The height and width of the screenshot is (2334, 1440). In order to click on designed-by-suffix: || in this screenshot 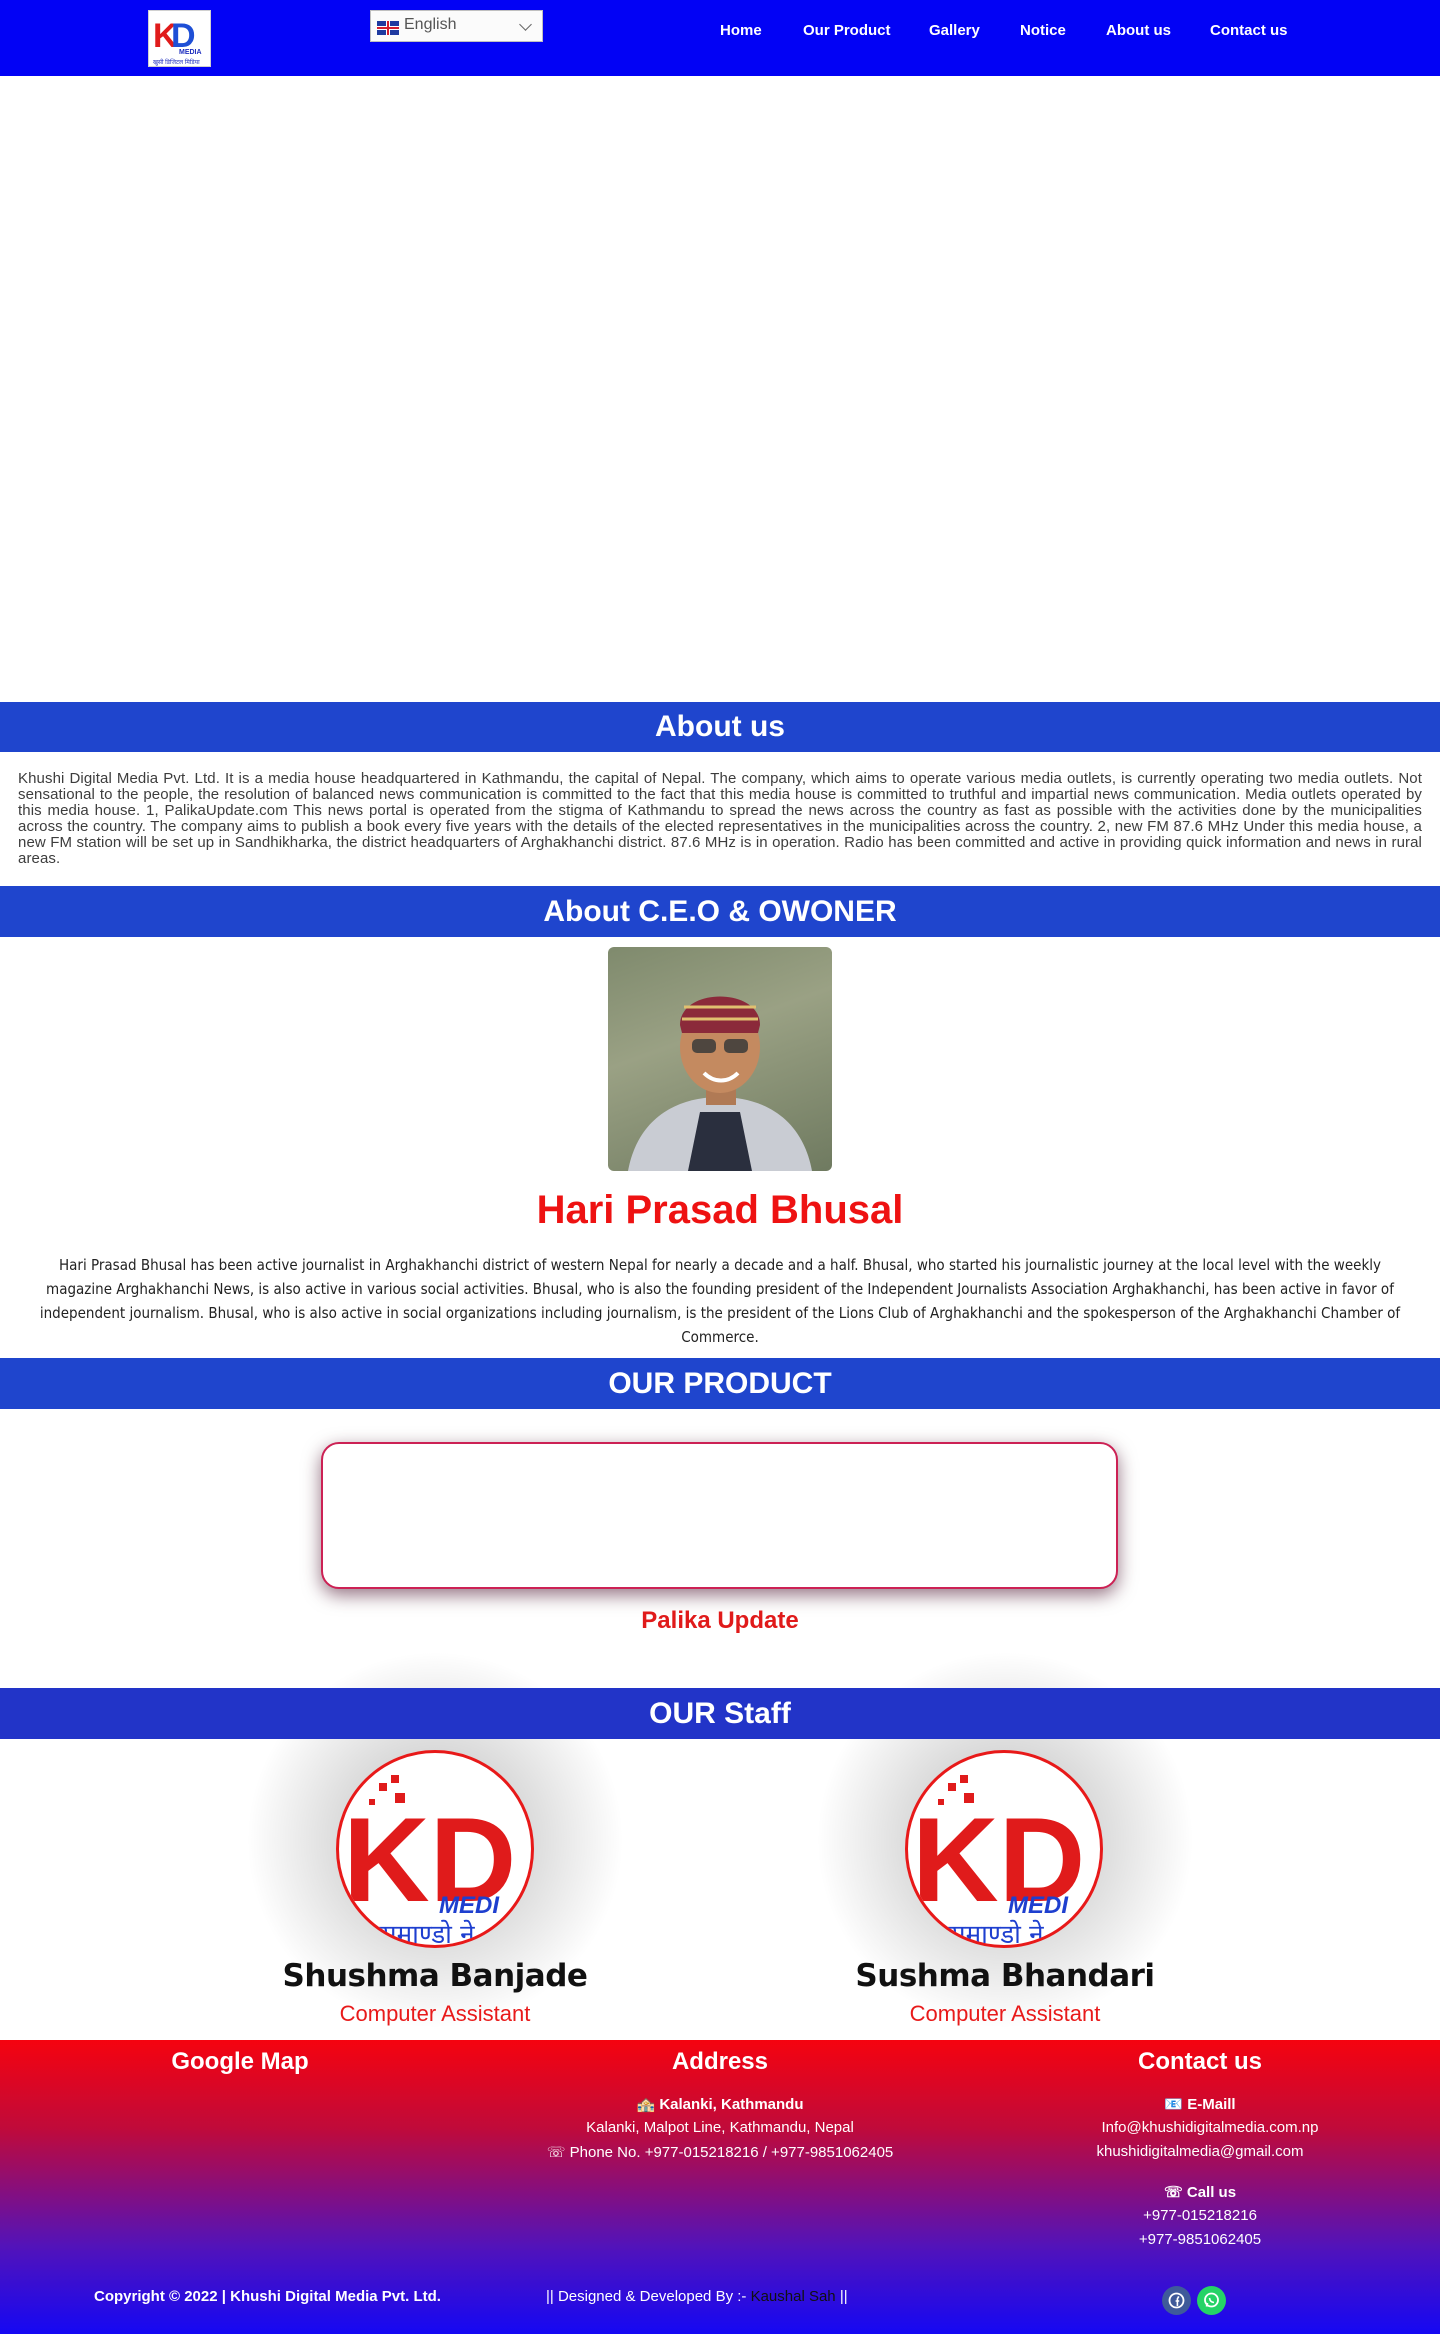, I will do `click(843, 2296)`.